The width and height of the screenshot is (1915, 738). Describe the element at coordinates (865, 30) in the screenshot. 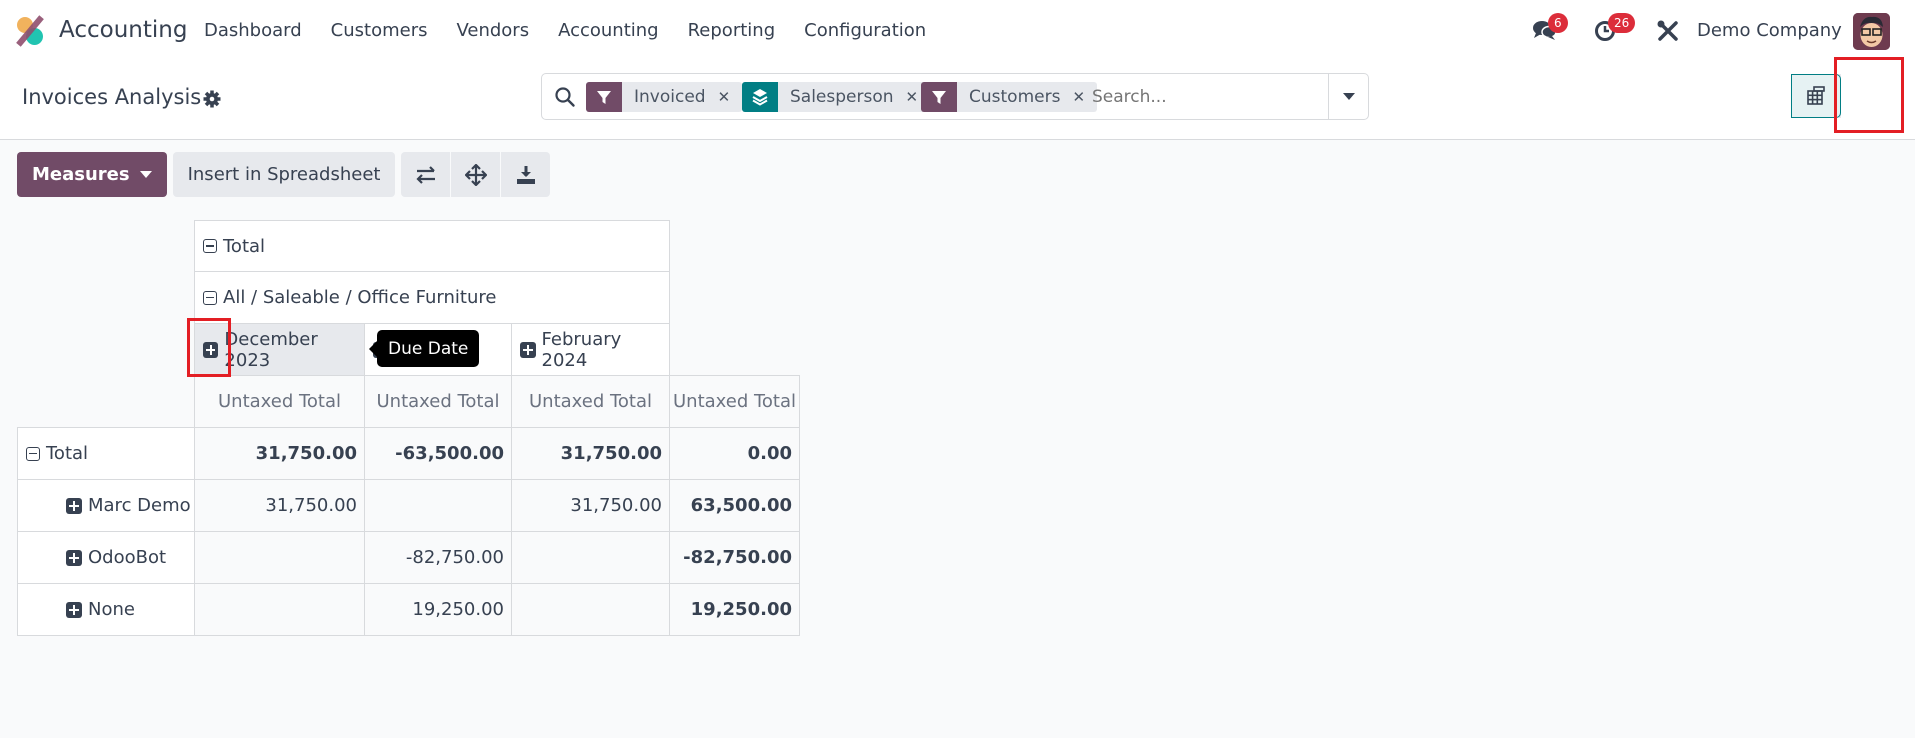

I see `menu-configuration: Configuration` at that location.